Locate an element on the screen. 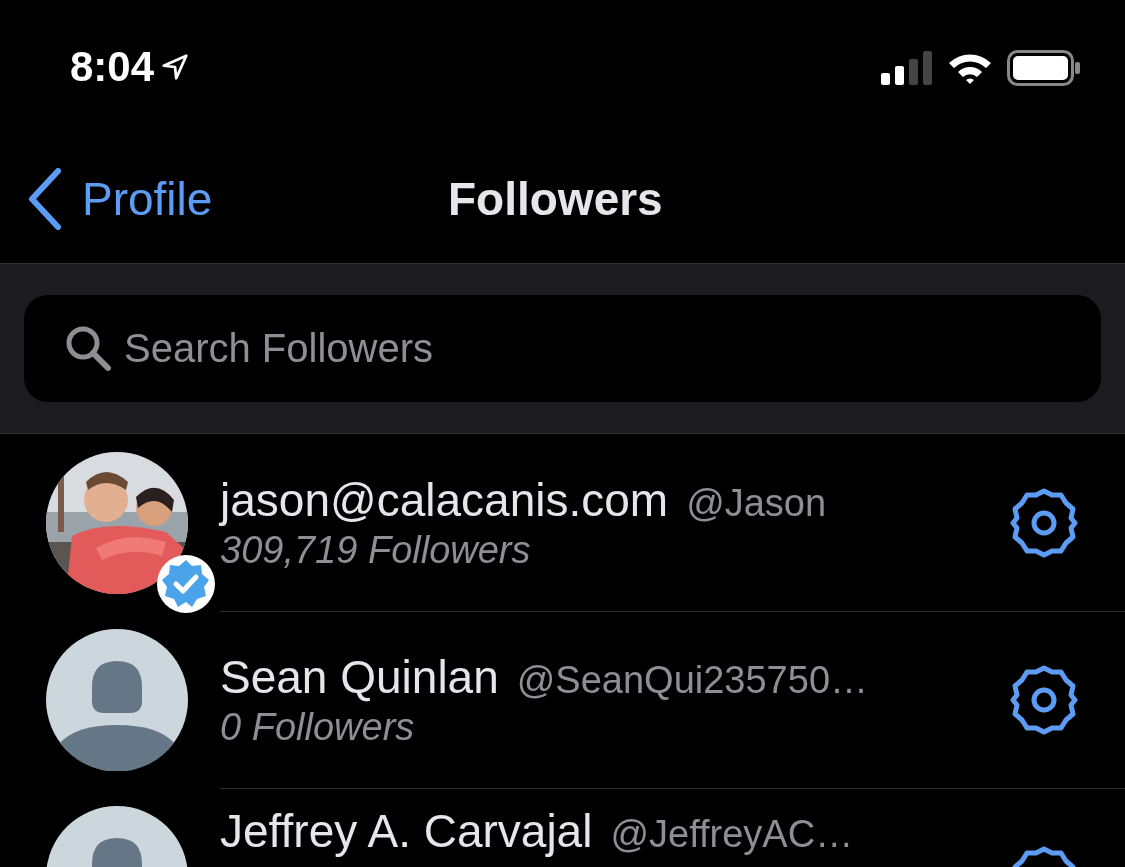  status-time: 8:04 is located at coordinates (112, 66).